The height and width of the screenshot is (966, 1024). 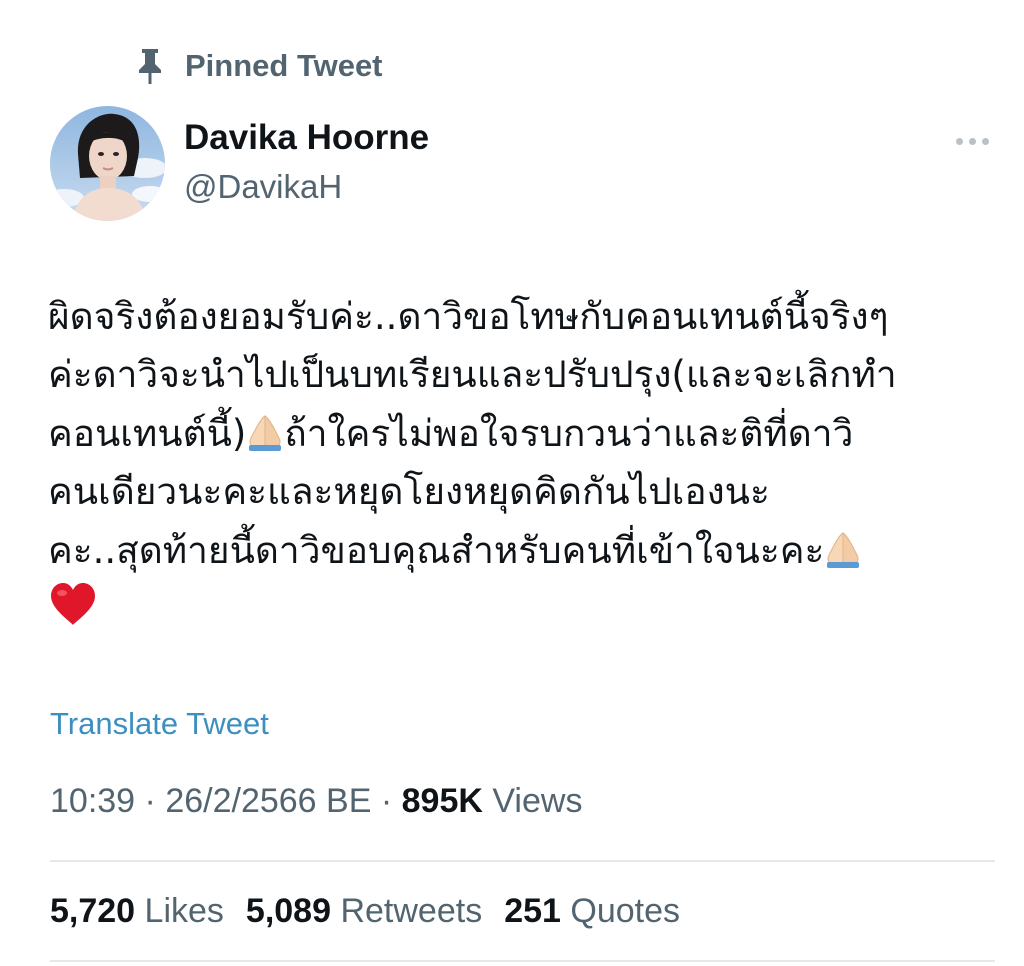 I want to click on retweets-label: Retweets, so click(x=411, y=911).